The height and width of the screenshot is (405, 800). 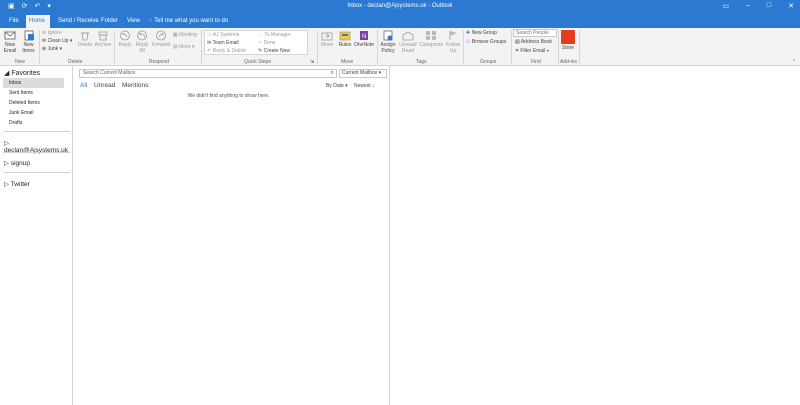 I want to click on divider, so click(x=36, y=172).